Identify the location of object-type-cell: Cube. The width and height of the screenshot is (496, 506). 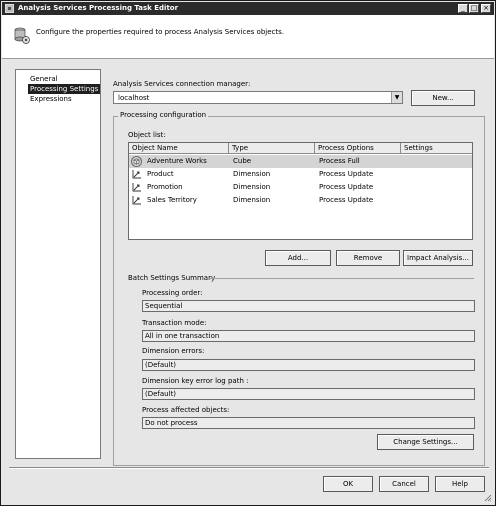
(242, 161).